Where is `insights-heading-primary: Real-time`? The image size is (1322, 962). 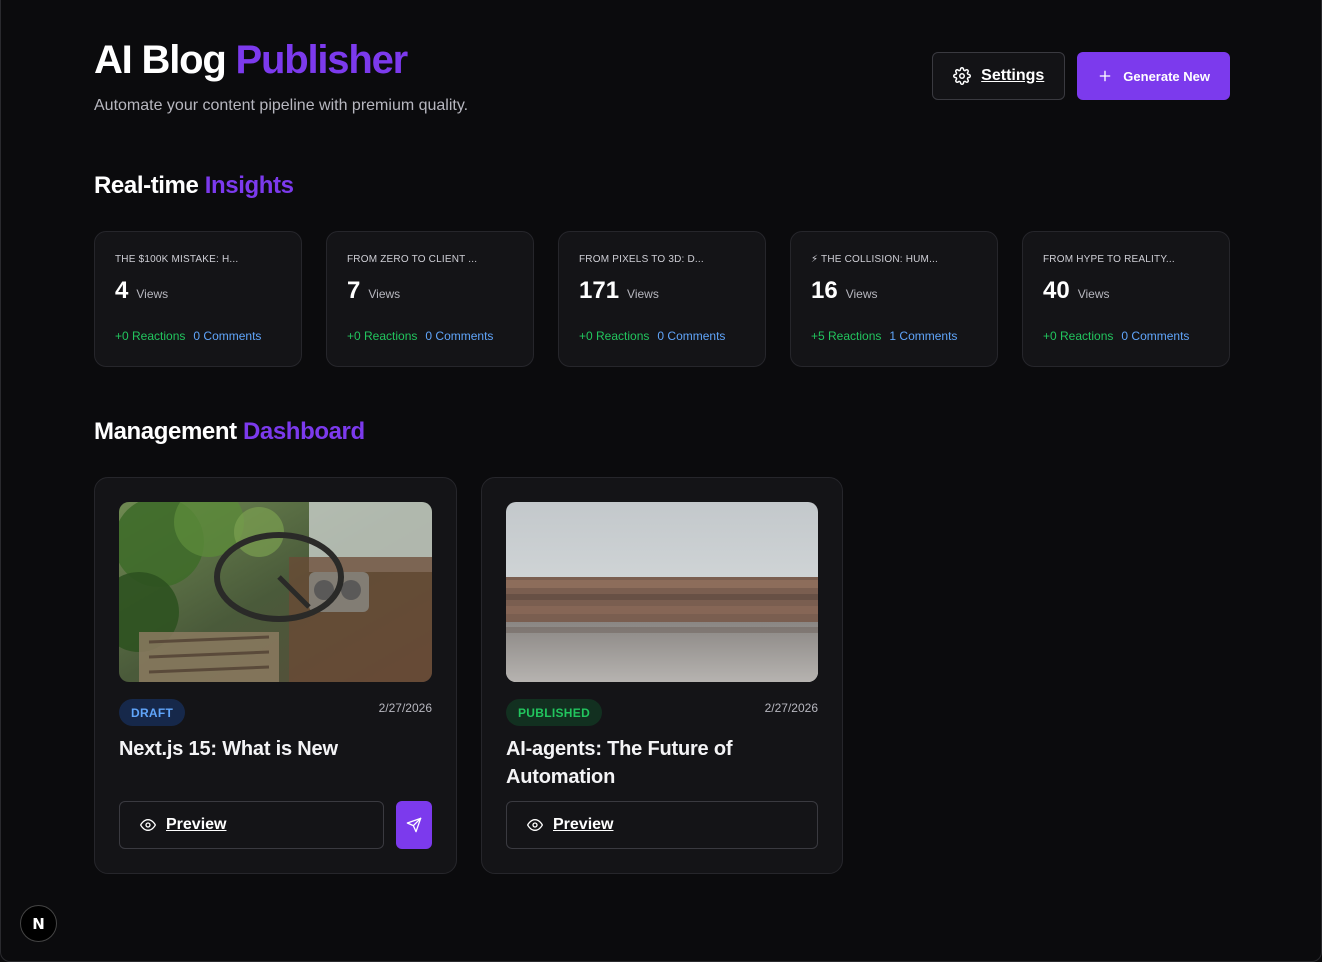 insights-heading-primary: Real-time is located at coordinates (146, 185).